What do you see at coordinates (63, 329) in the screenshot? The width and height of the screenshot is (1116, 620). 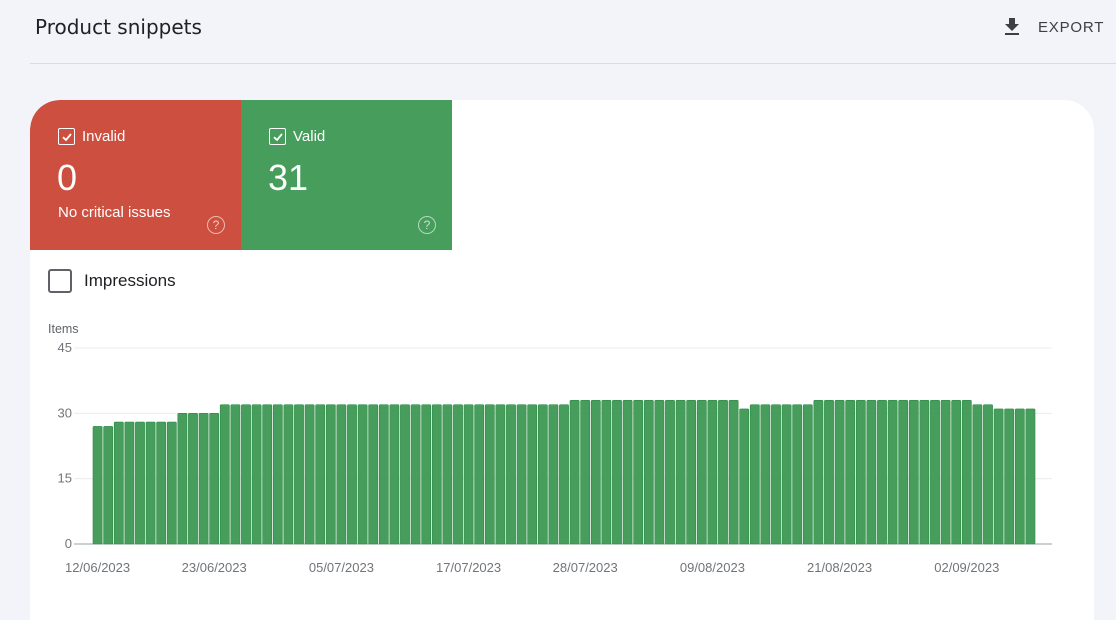 I see `y-axis-label: Items` at bounding box center [63, 329].